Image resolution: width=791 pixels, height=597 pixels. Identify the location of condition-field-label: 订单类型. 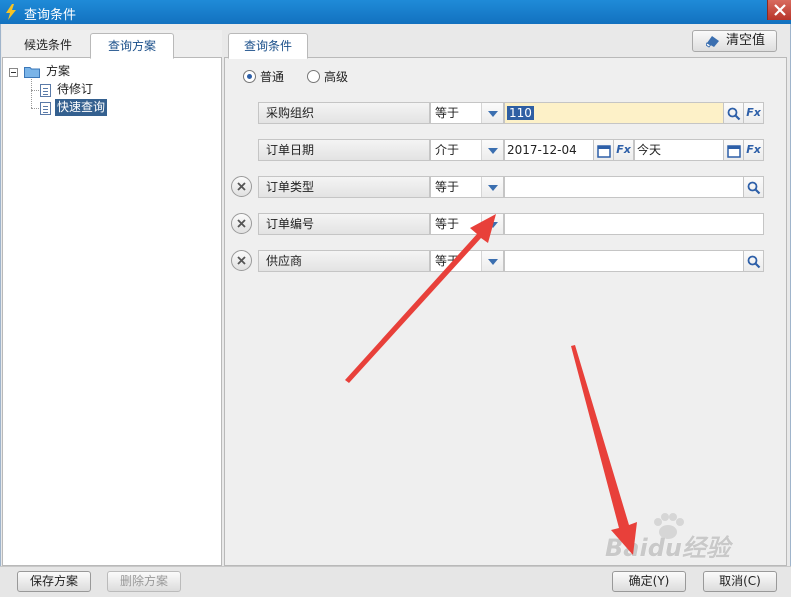
(344, 187).